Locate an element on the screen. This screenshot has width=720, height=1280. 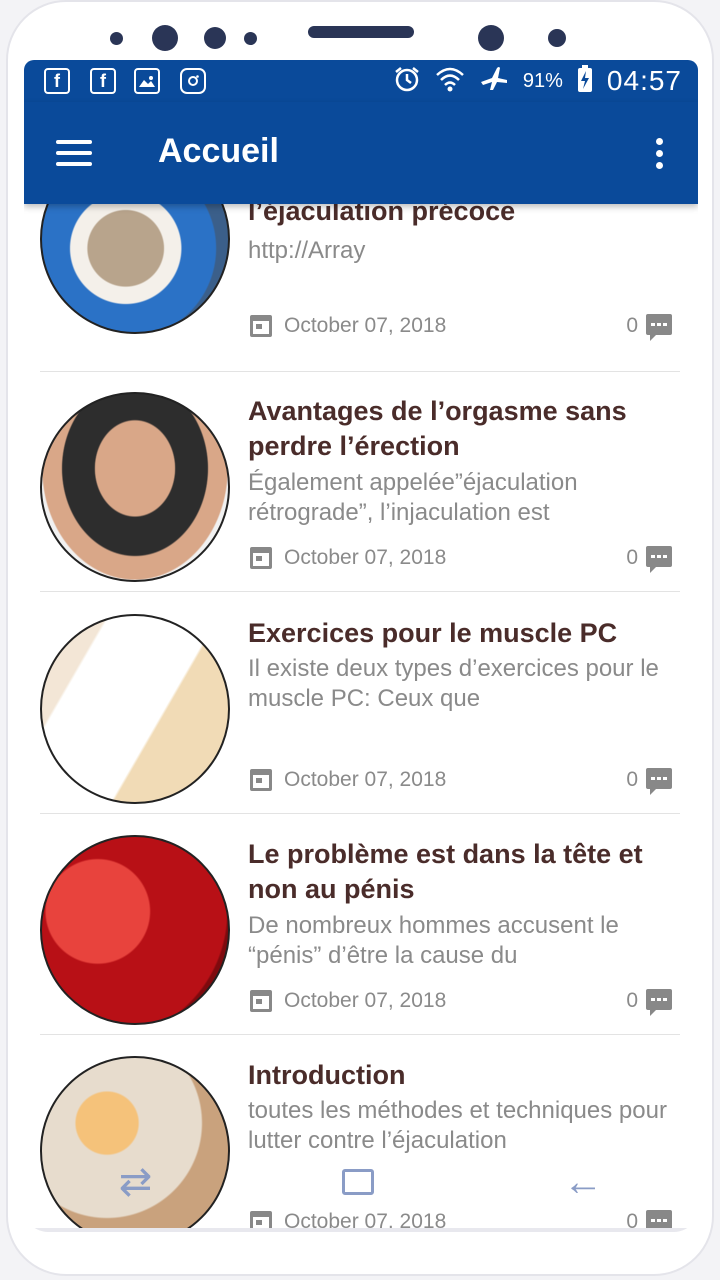
screen-bottom-edge is located at coordinates (361, 1230).